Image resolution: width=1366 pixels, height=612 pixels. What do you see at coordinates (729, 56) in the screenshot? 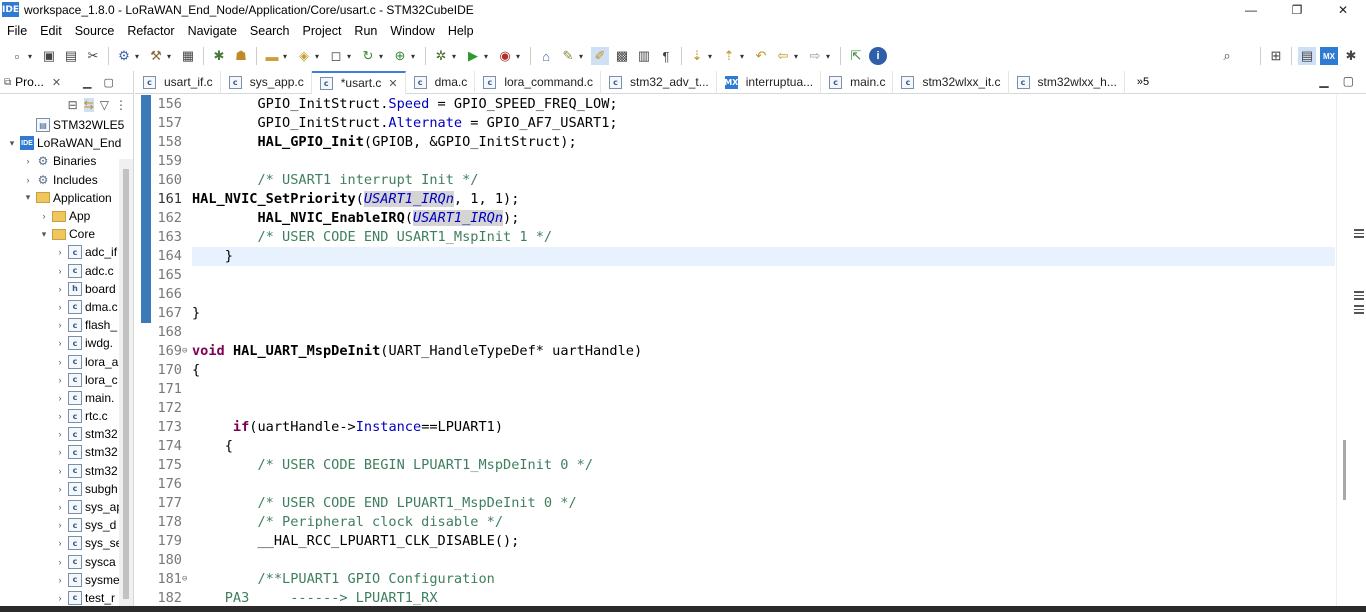
I see `prev-annotation-icon: ⇡` at bounding box center [729, 56].